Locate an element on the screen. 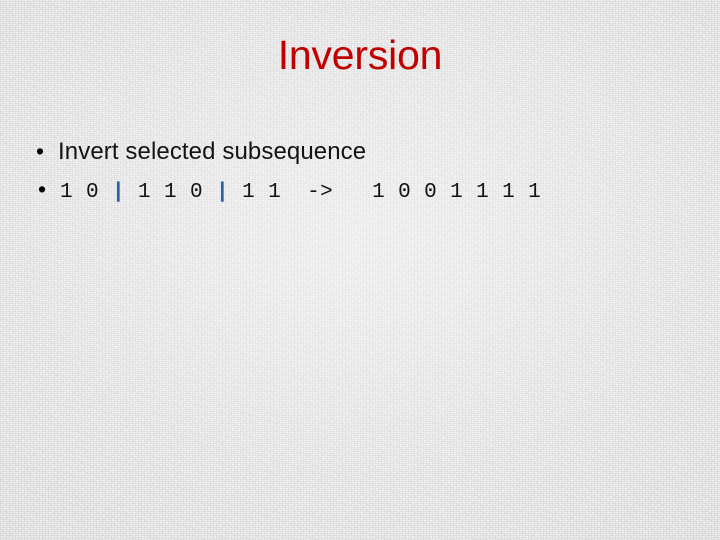 The width and height of the screenshot is (720, 540). bullet-item-invert-subsequence: • Invert selected subsequence is located at coordinates (366, 153).